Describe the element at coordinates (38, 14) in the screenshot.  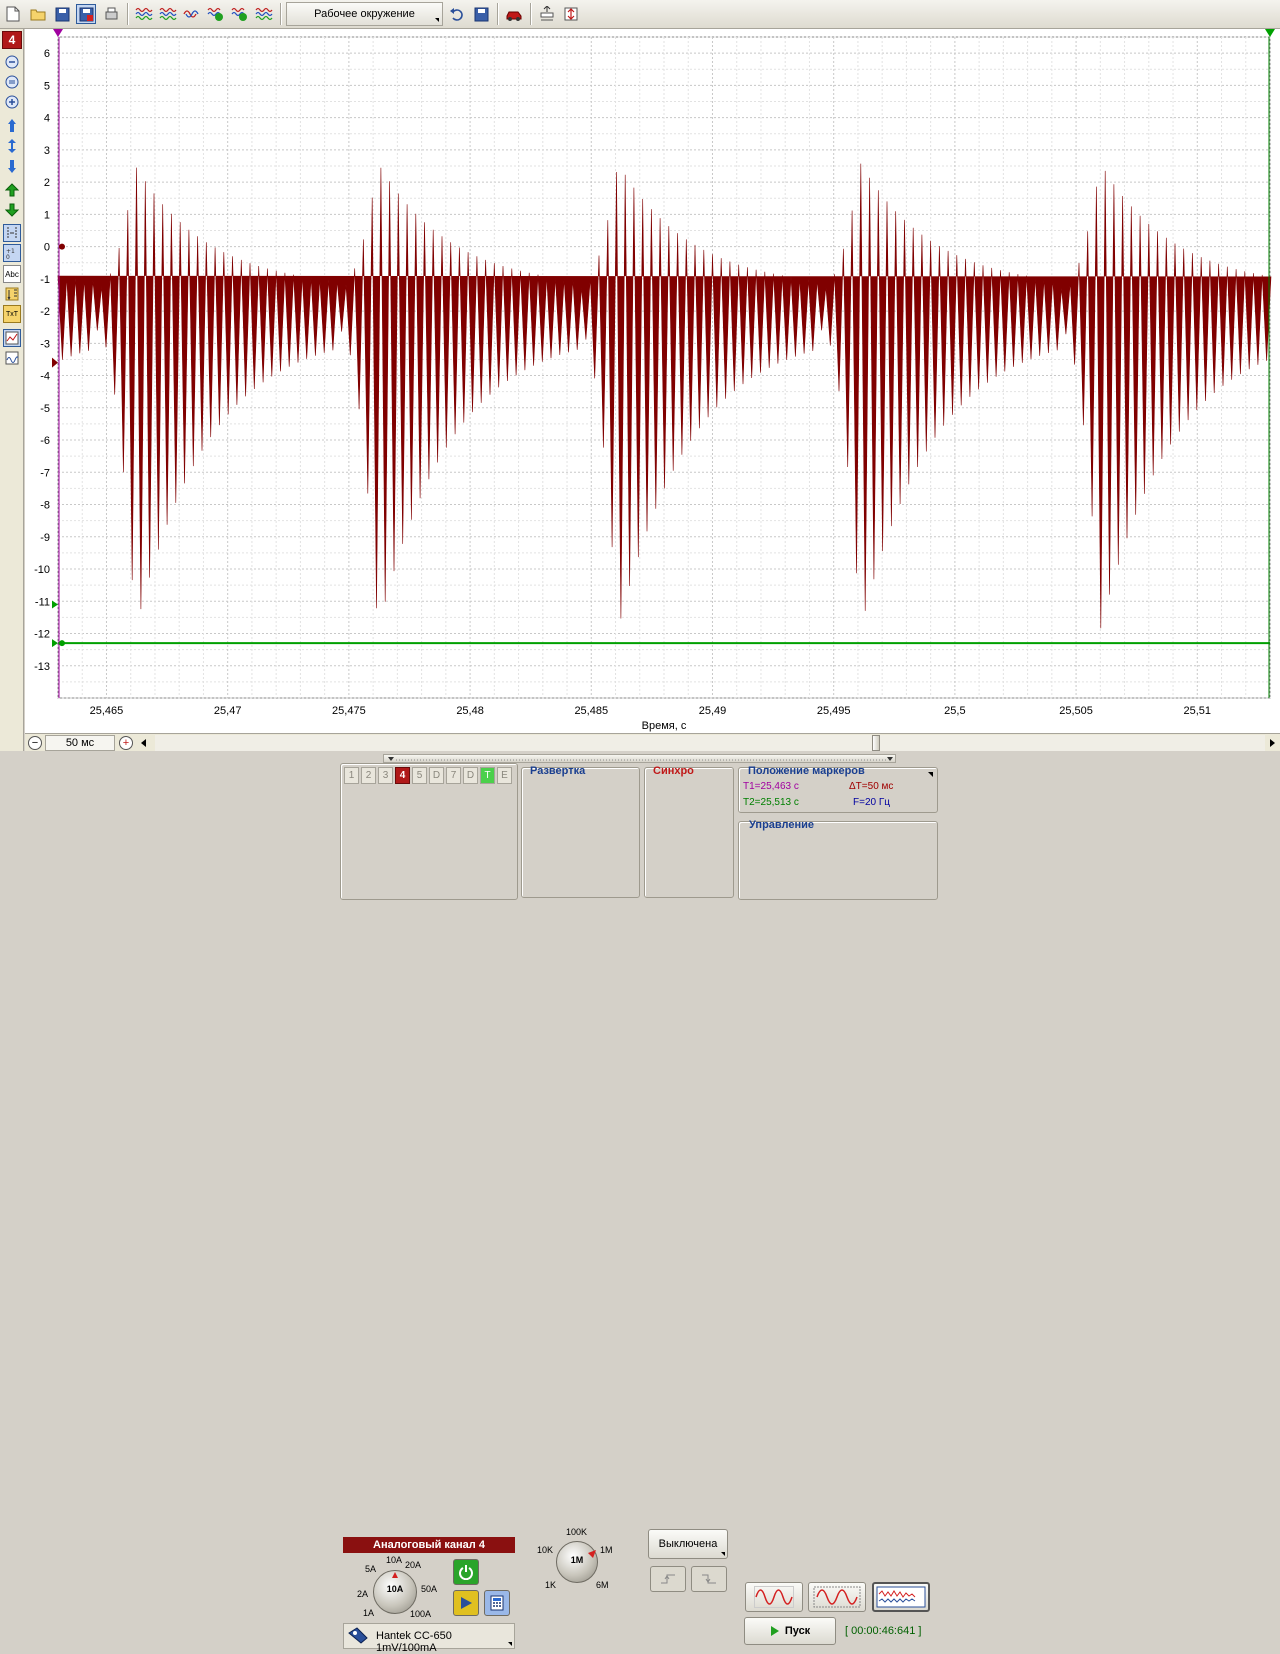
I see `open-folder-icon` at that location.